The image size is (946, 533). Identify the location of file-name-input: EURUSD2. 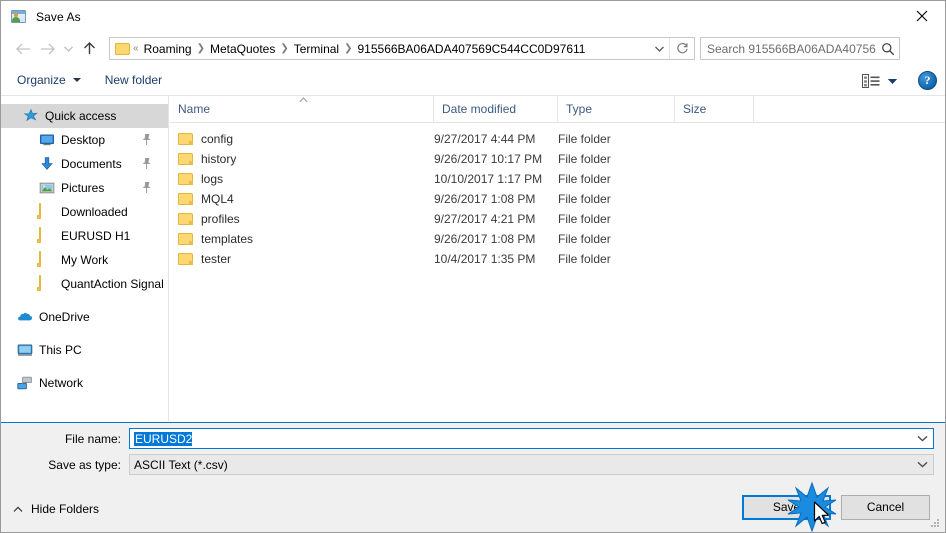
(531, 438).